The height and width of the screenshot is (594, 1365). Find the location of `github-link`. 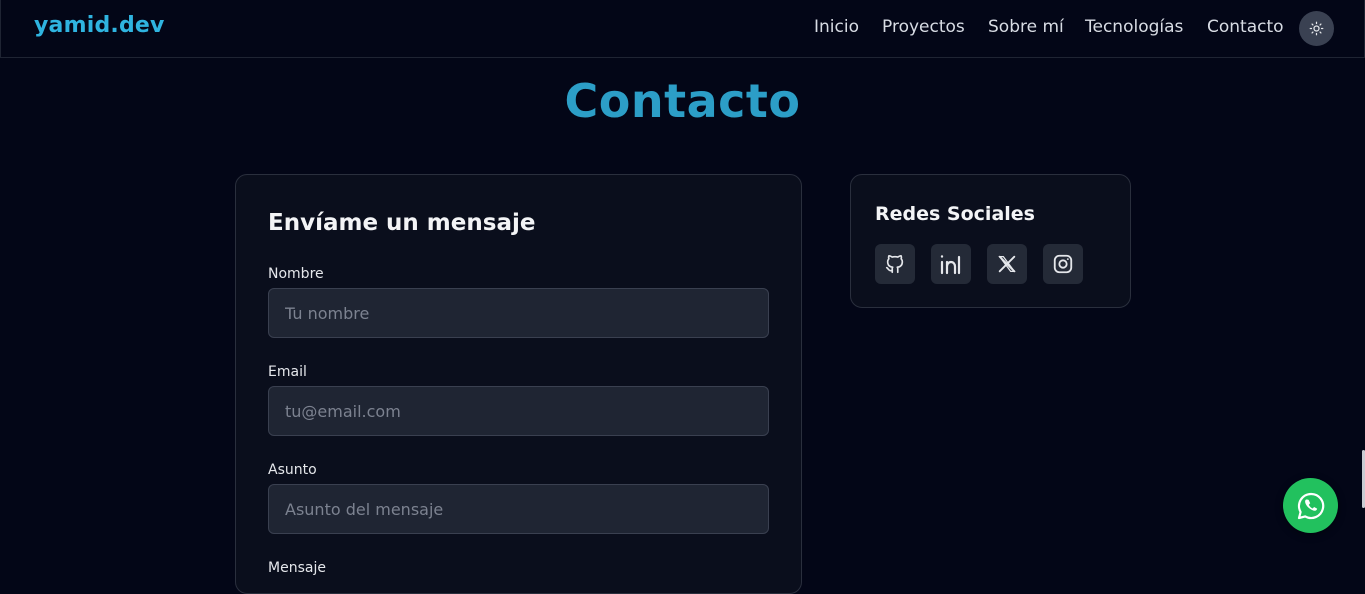

github-link is located at coordinates (895, 264).